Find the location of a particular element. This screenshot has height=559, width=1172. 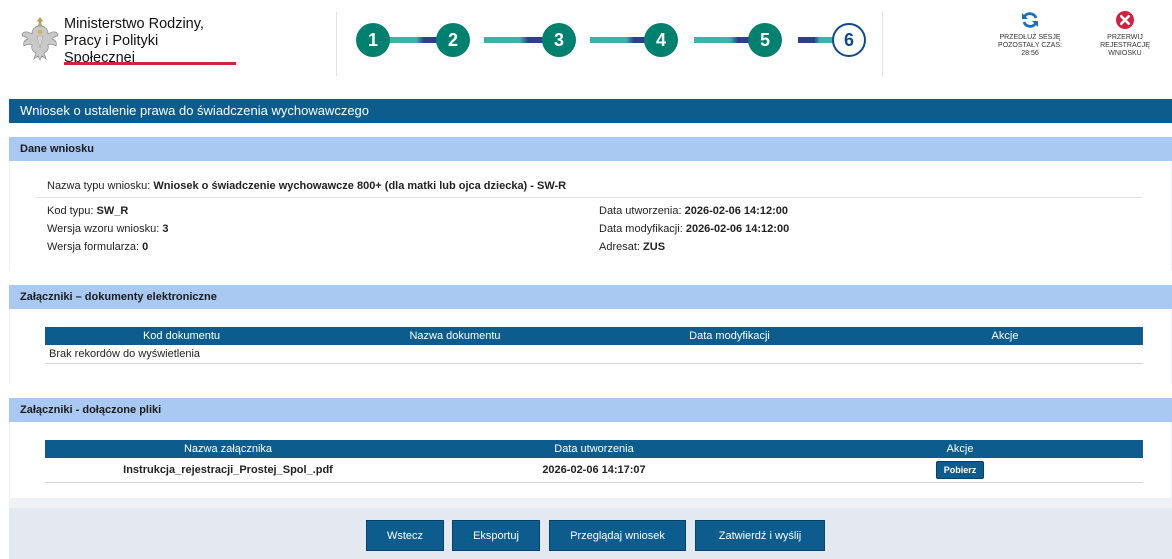

column-header-nazwa-zalacznika: Nazwa załącznika is located at coordinates (228, 449).